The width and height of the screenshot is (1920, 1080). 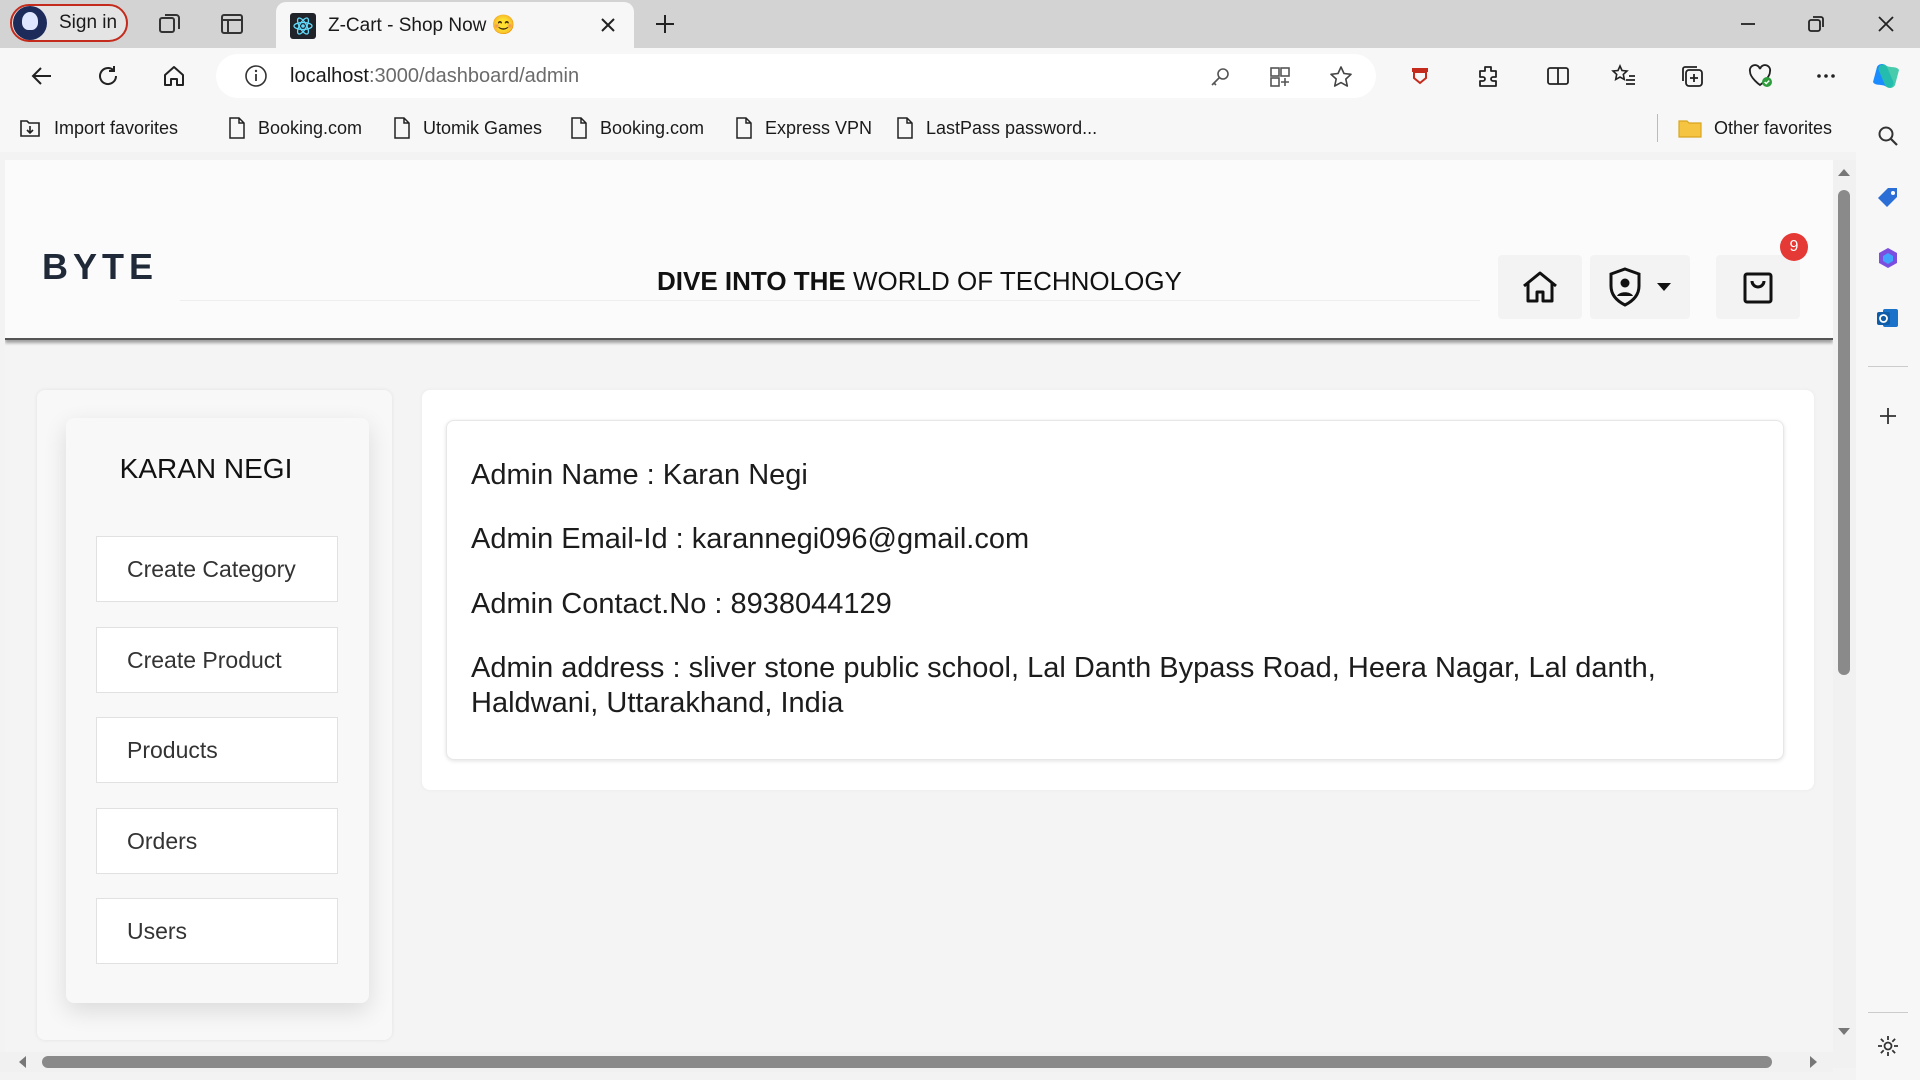 What do you see at coordinates (217, 750) in the screenshot?
I see `products-link: Products` at bounding box center [217, 750].